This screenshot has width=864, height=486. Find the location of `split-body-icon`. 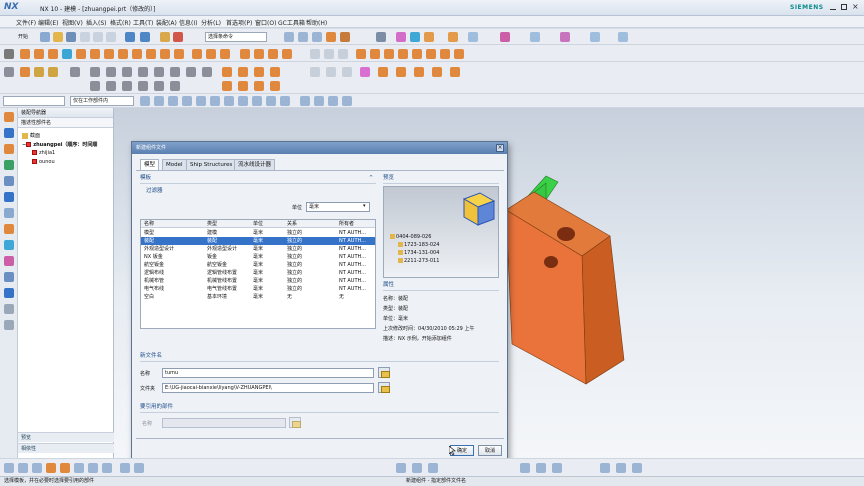

split-body-icon is located at coordinates (375, 54).